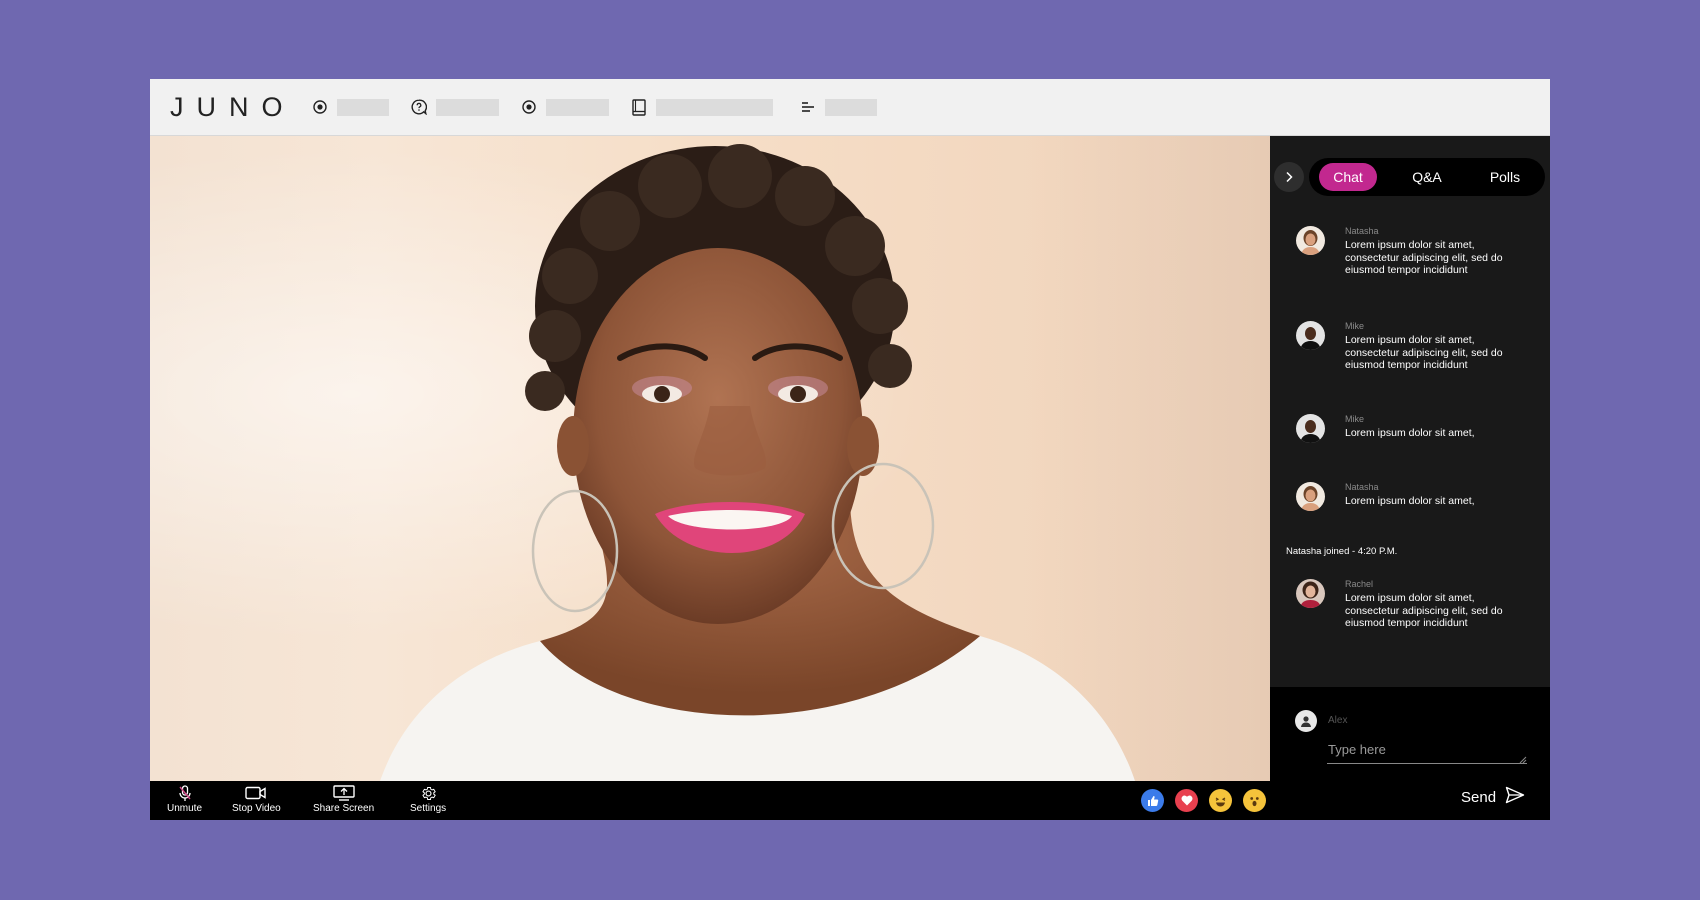 Image resolution: width=1700 pixels, height=900 pixels. I want to click on compose-area: Alex Send, so click(1410, 753).